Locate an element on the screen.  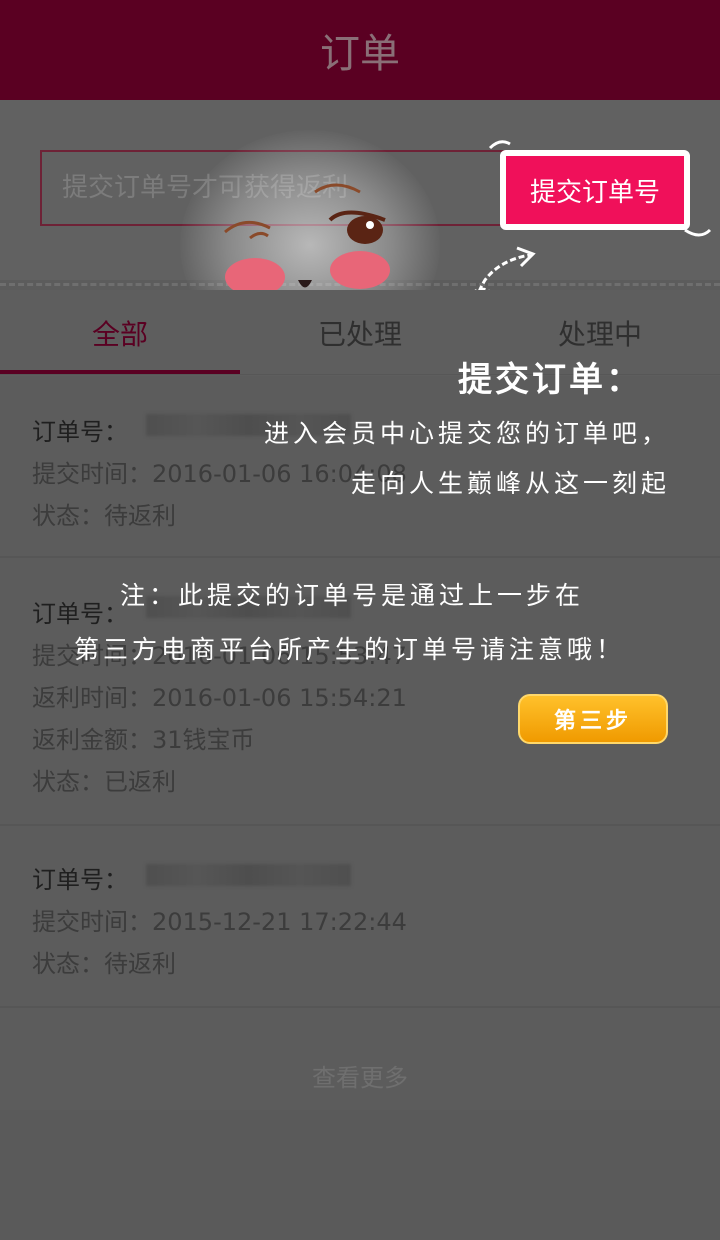
tab-processed-label: 已处理 is located at coordinates (359, 334).